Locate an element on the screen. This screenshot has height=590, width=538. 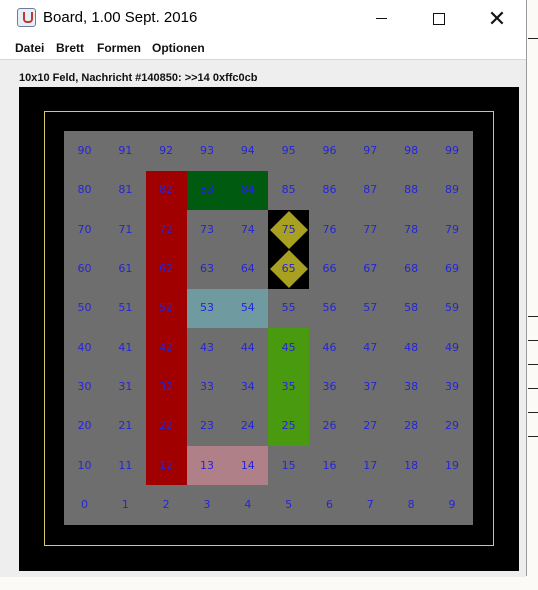
field-number: 20 is located at coordinates (84, 426).